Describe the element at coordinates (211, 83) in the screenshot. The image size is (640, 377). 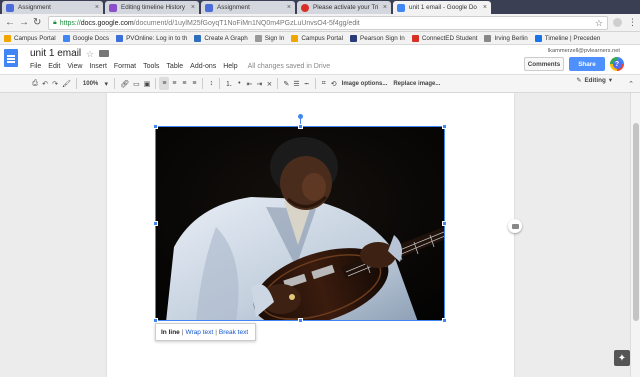
I see `line-spacing-icon: ↕` at that location.